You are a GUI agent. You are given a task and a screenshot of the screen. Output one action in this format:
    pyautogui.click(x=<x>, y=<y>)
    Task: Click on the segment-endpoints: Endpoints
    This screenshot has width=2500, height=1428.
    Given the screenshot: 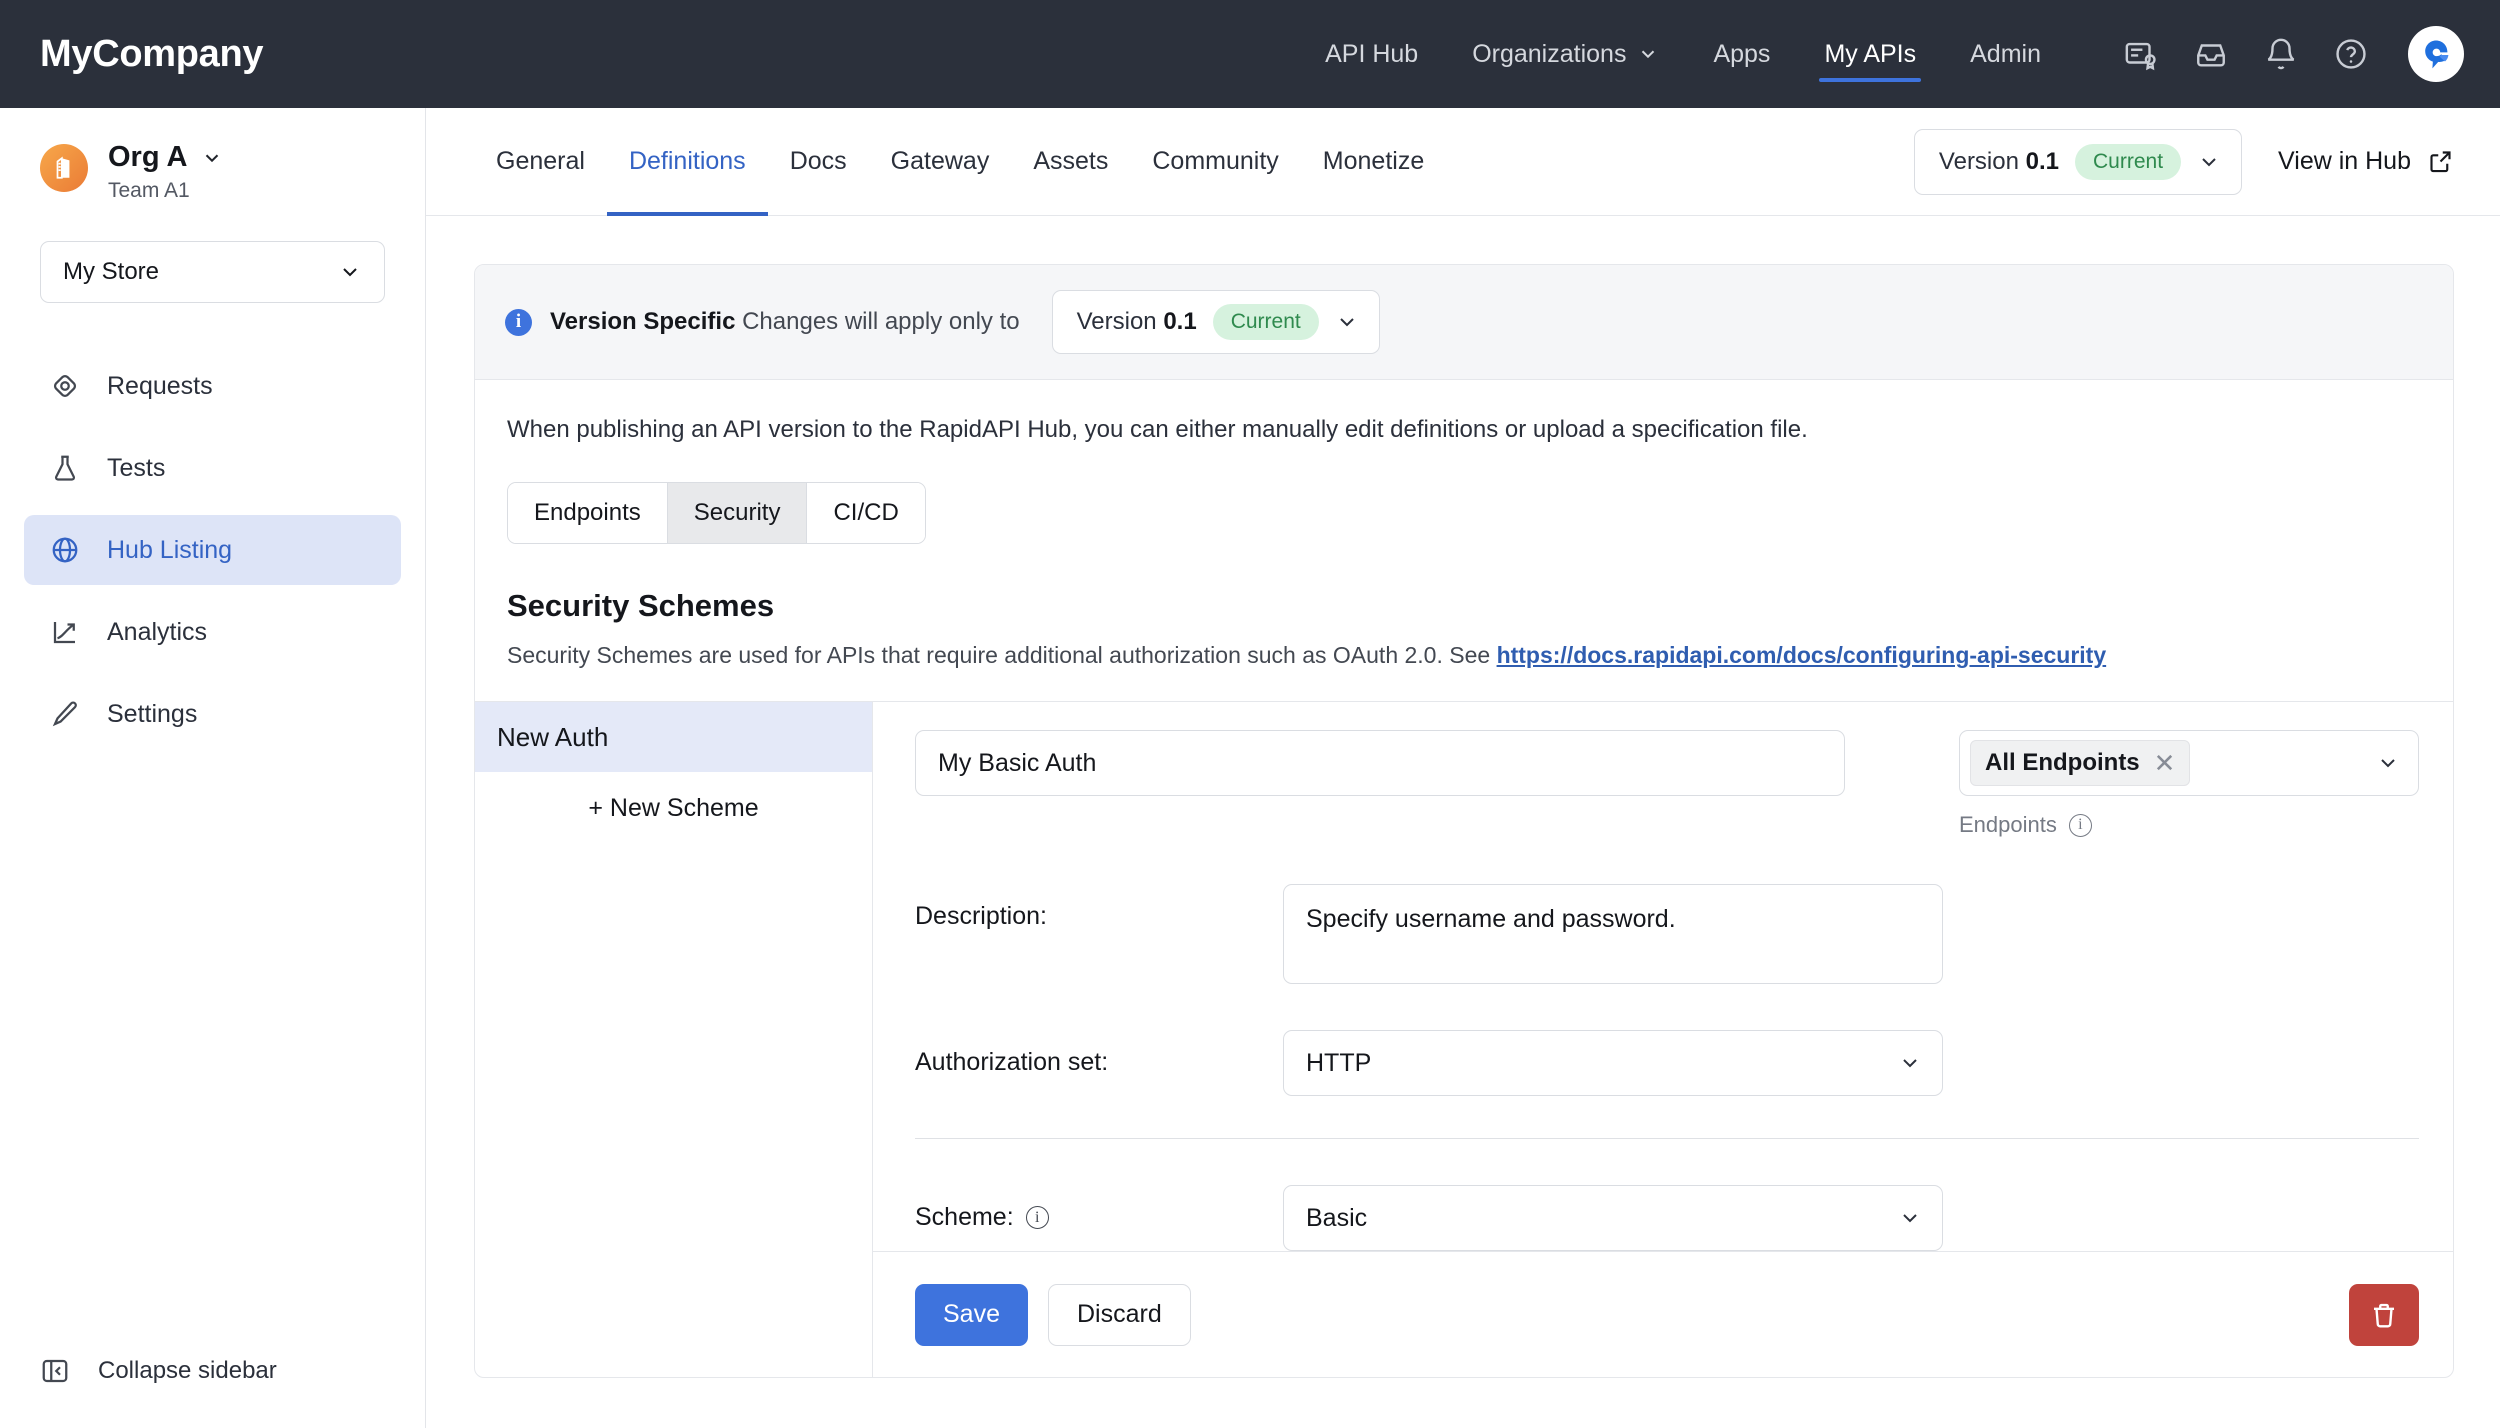 What is the action you would take?
    pyautogui.click(x=588, y=513)
    